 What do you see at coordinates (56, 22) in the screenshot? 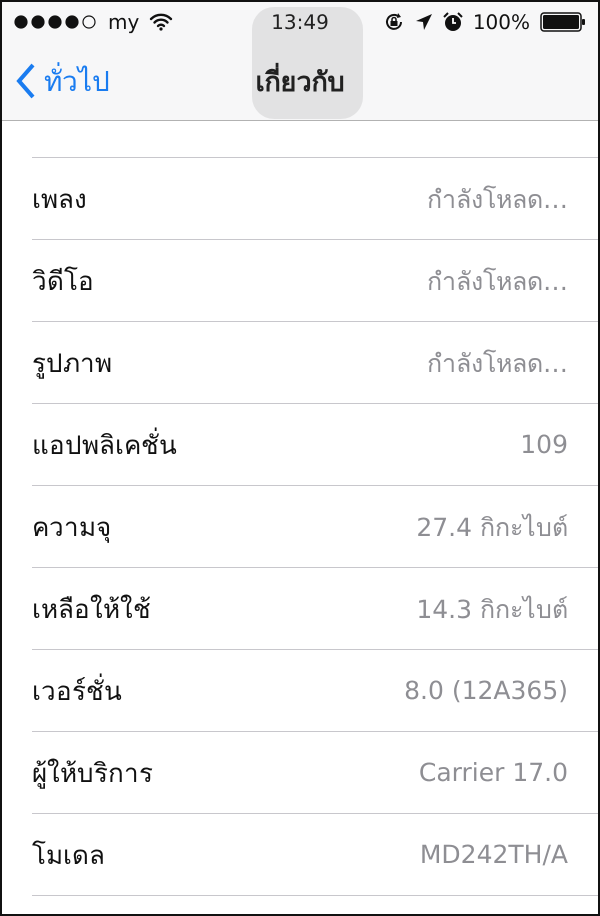
I see `signal-icon` at bounding box center [56, 22].